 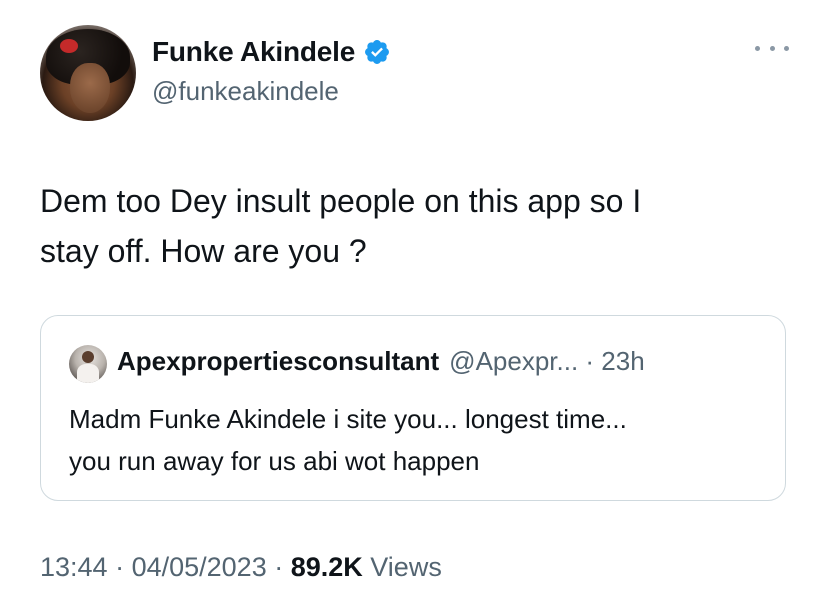 I want to click on author-name-text: Funke Akindele, so click(x=253, y=52).